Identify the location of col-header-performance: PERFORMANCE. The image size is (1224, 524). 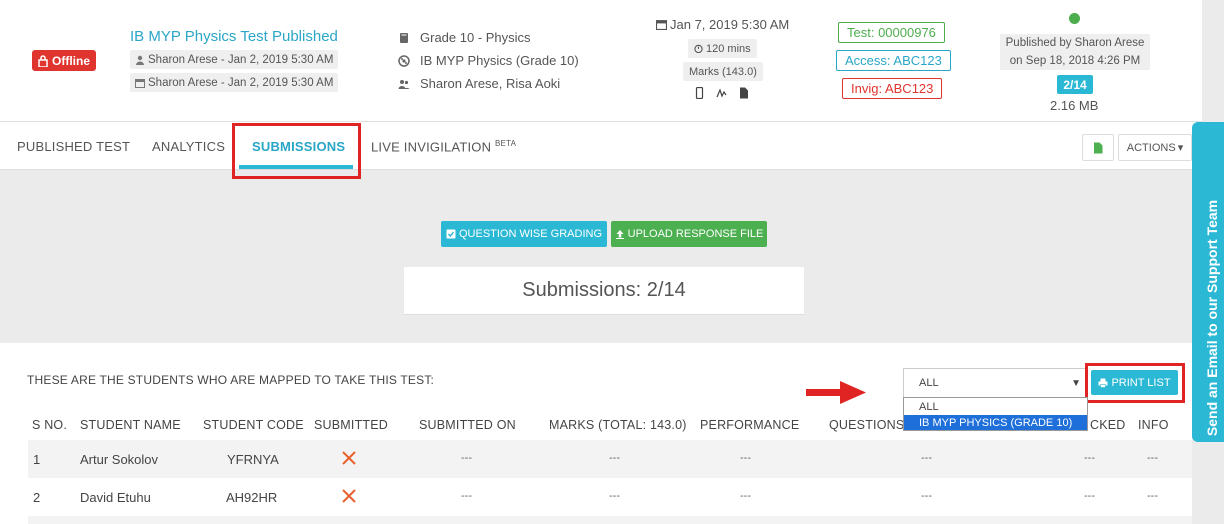
(750, 425).